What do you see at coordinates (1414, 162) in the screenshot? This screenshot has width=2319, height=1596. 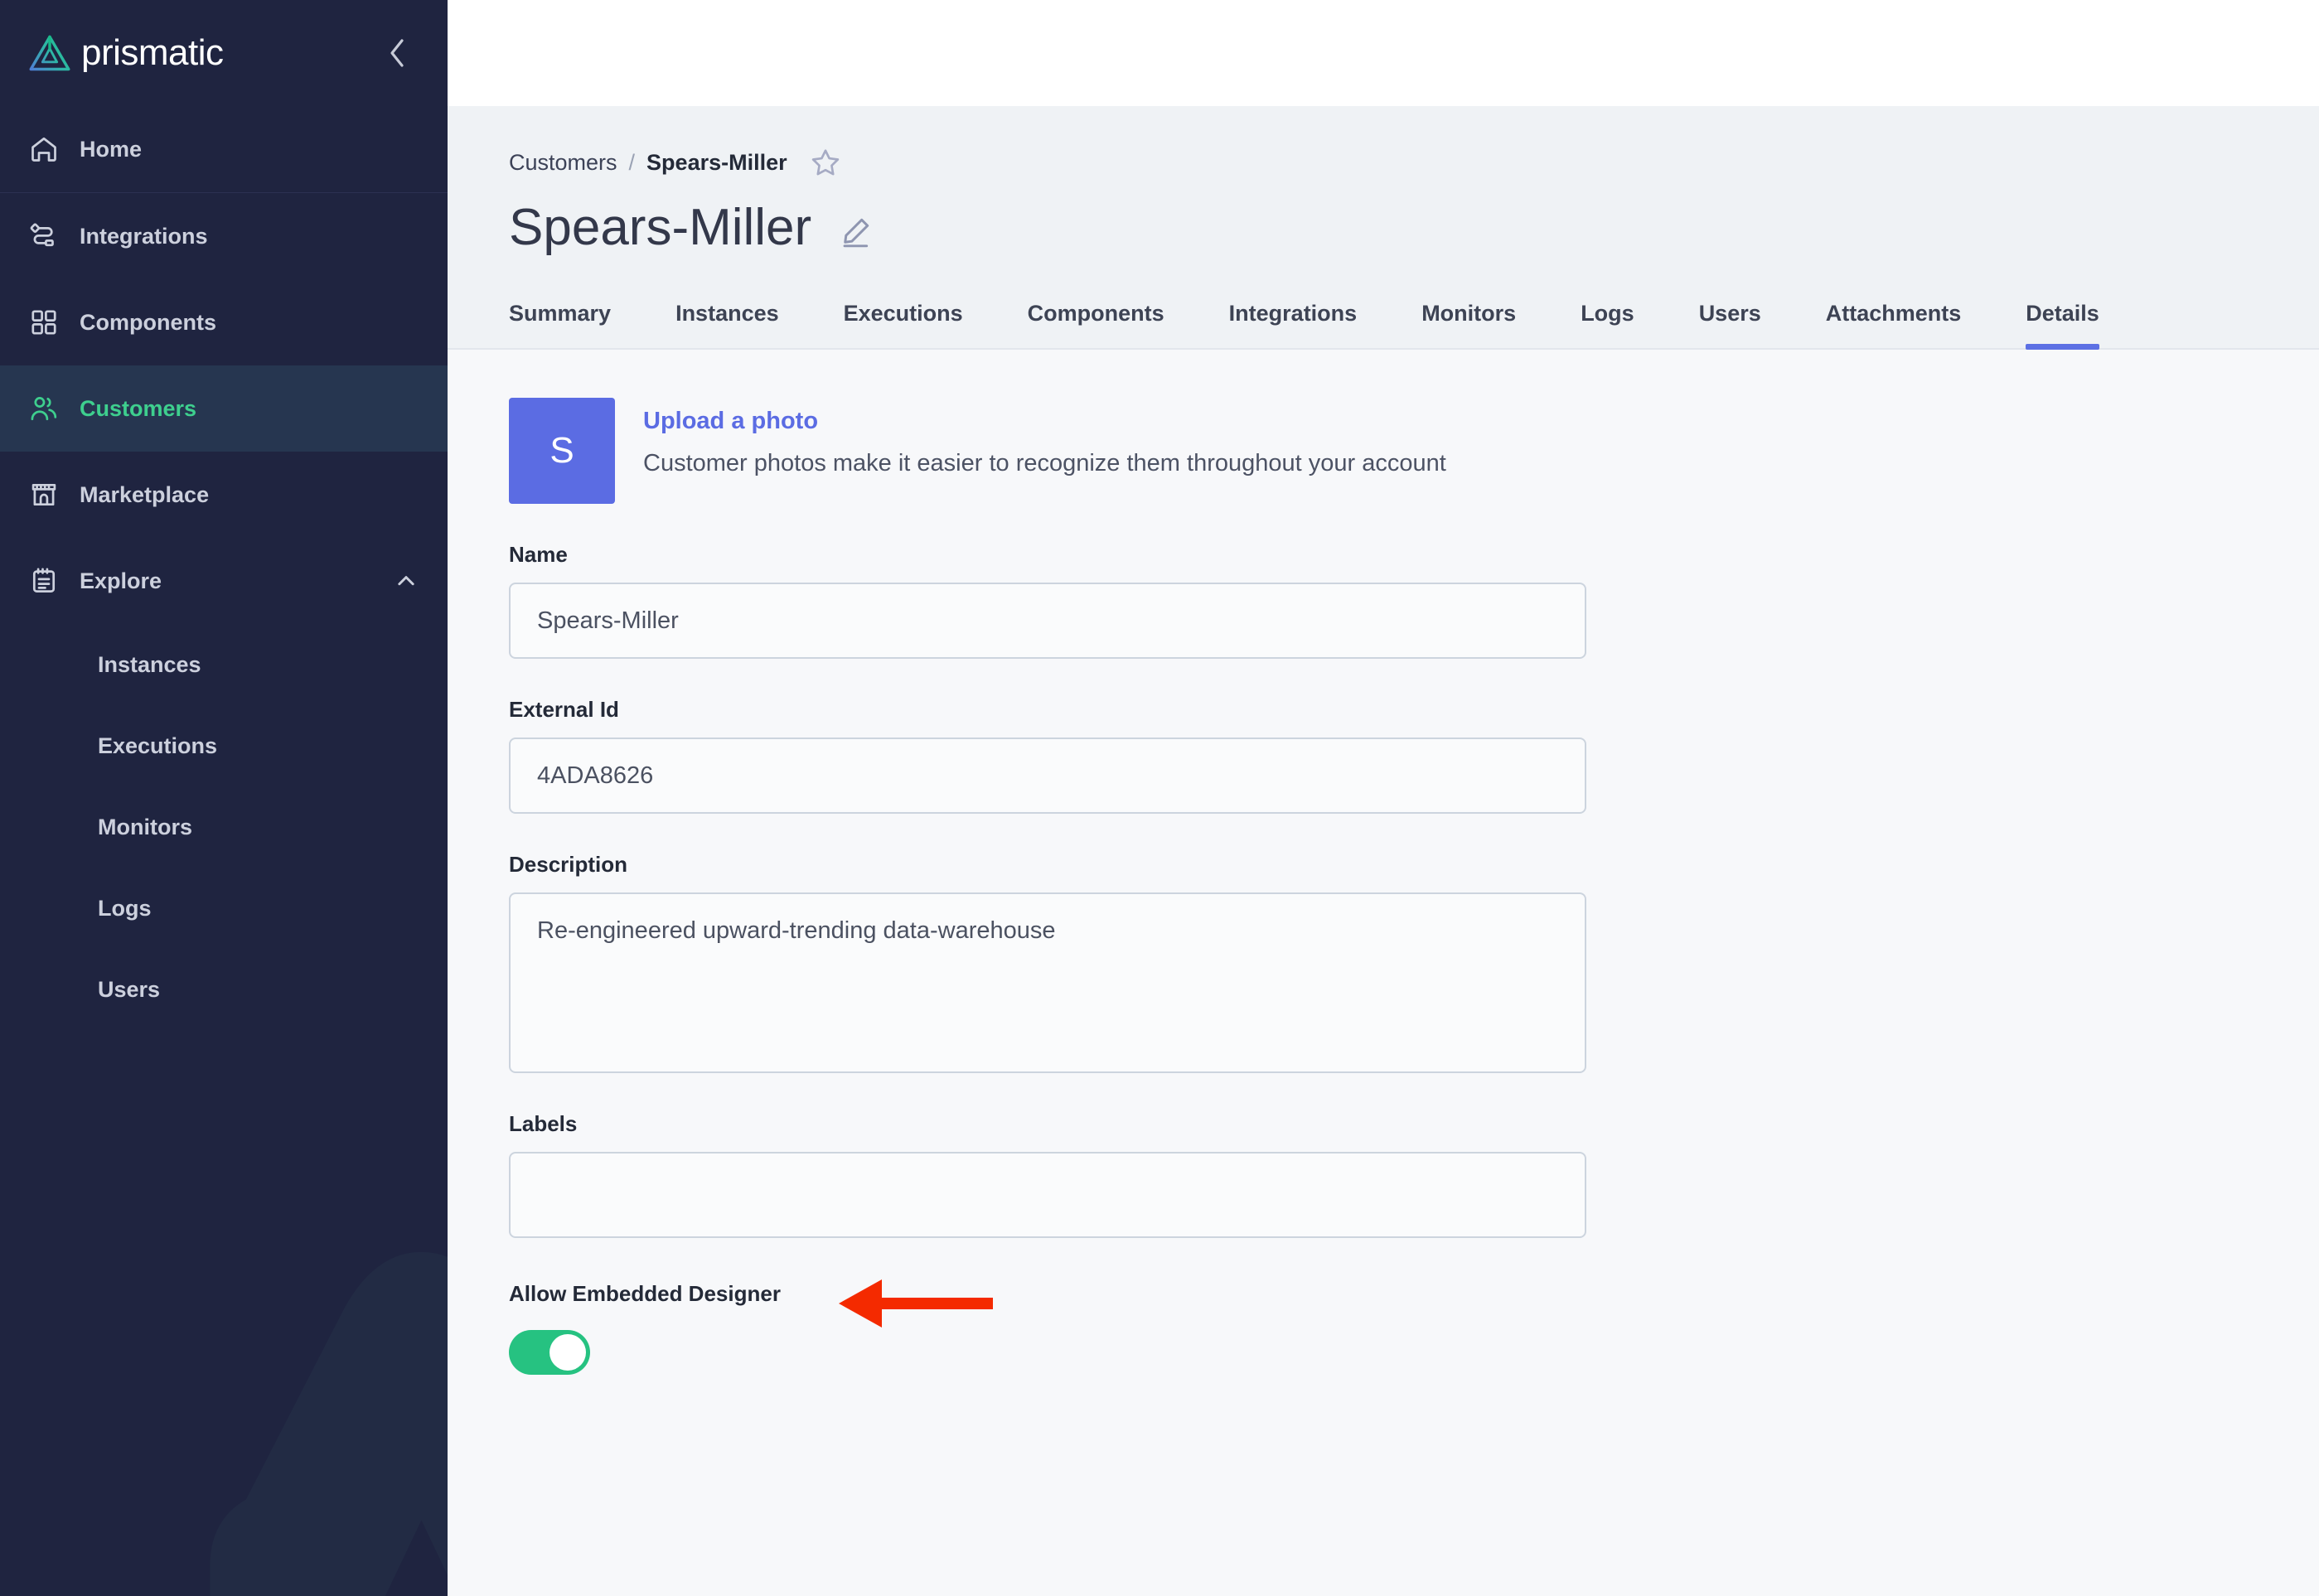 I see `breadcrumb: Customers / Spears-Miller` at bounding box center [1414, 162].